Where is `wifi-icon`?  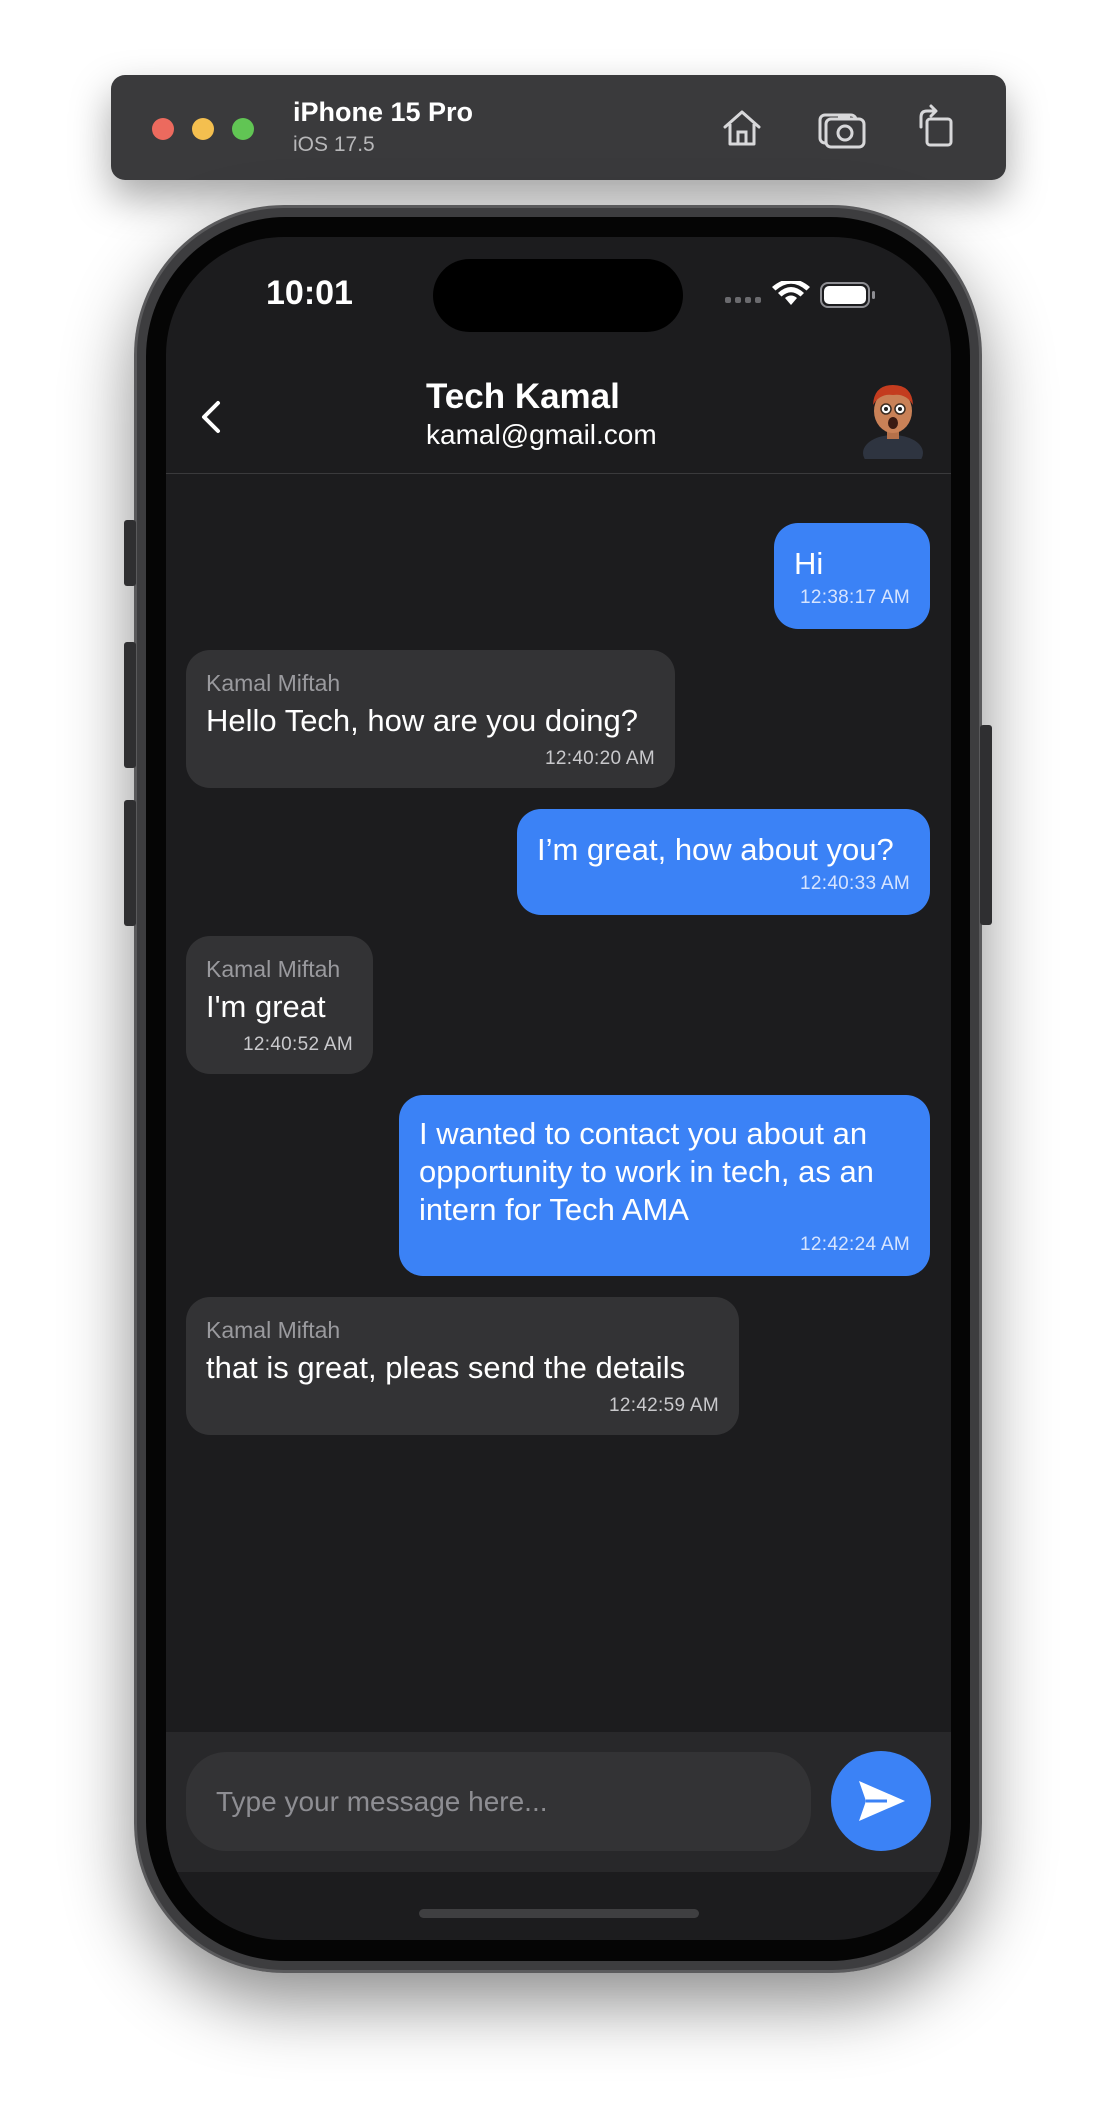
wifi-icon is located at coordinates (791, 292).